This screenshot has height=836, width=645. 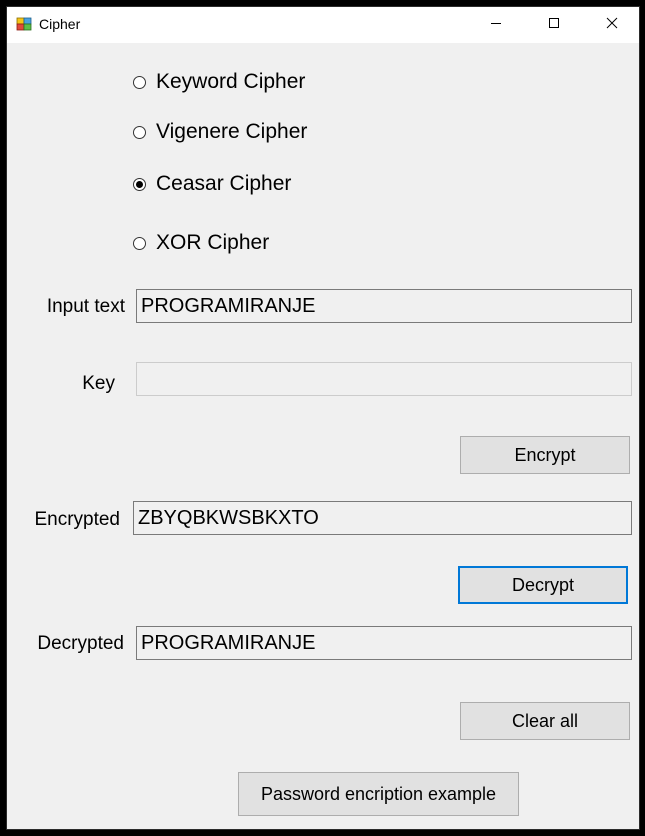 What do you see at coordinates (232, 131) in the screenshot?
I see `radio-label: Vigenere Cipher` at bounding box center [232, 131].